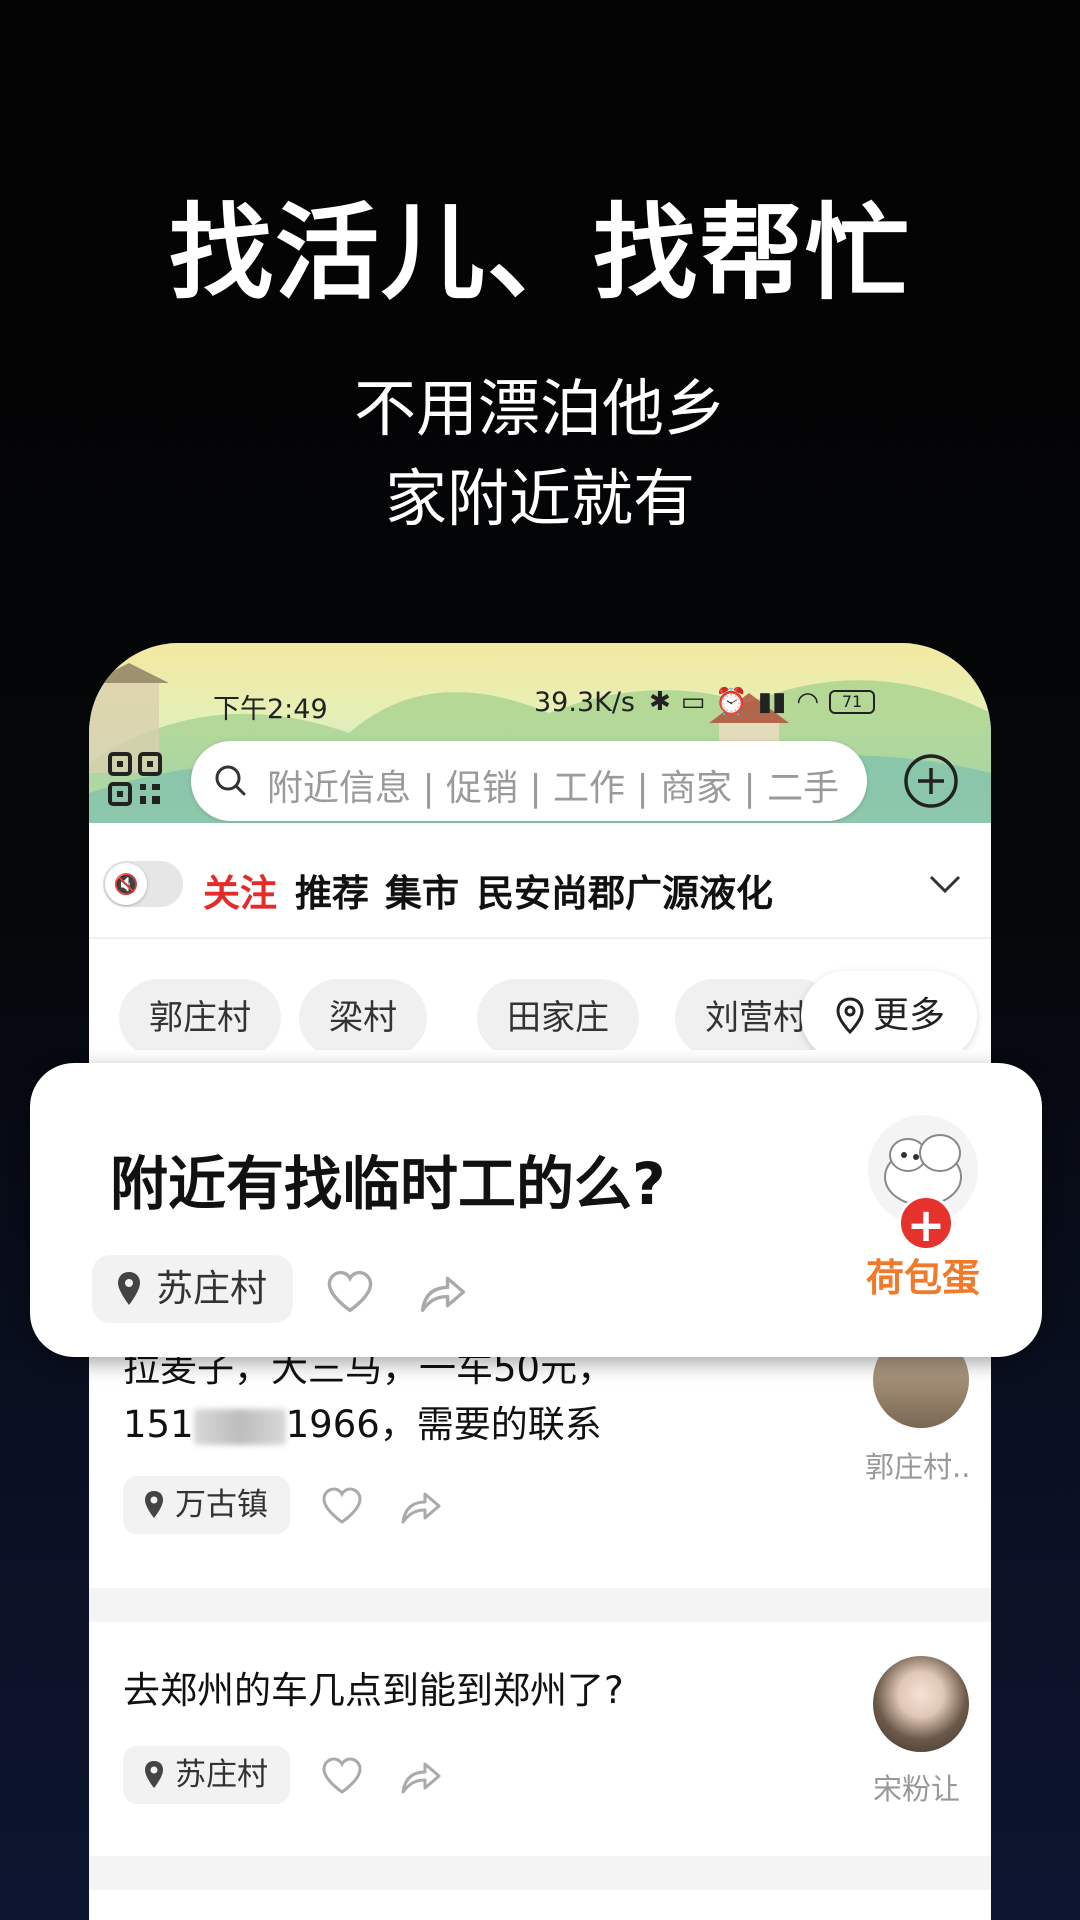 The height and width of the screenshot is (1920, 1080). I want to click on alarm-icon: ⏰, so click(731, 702).